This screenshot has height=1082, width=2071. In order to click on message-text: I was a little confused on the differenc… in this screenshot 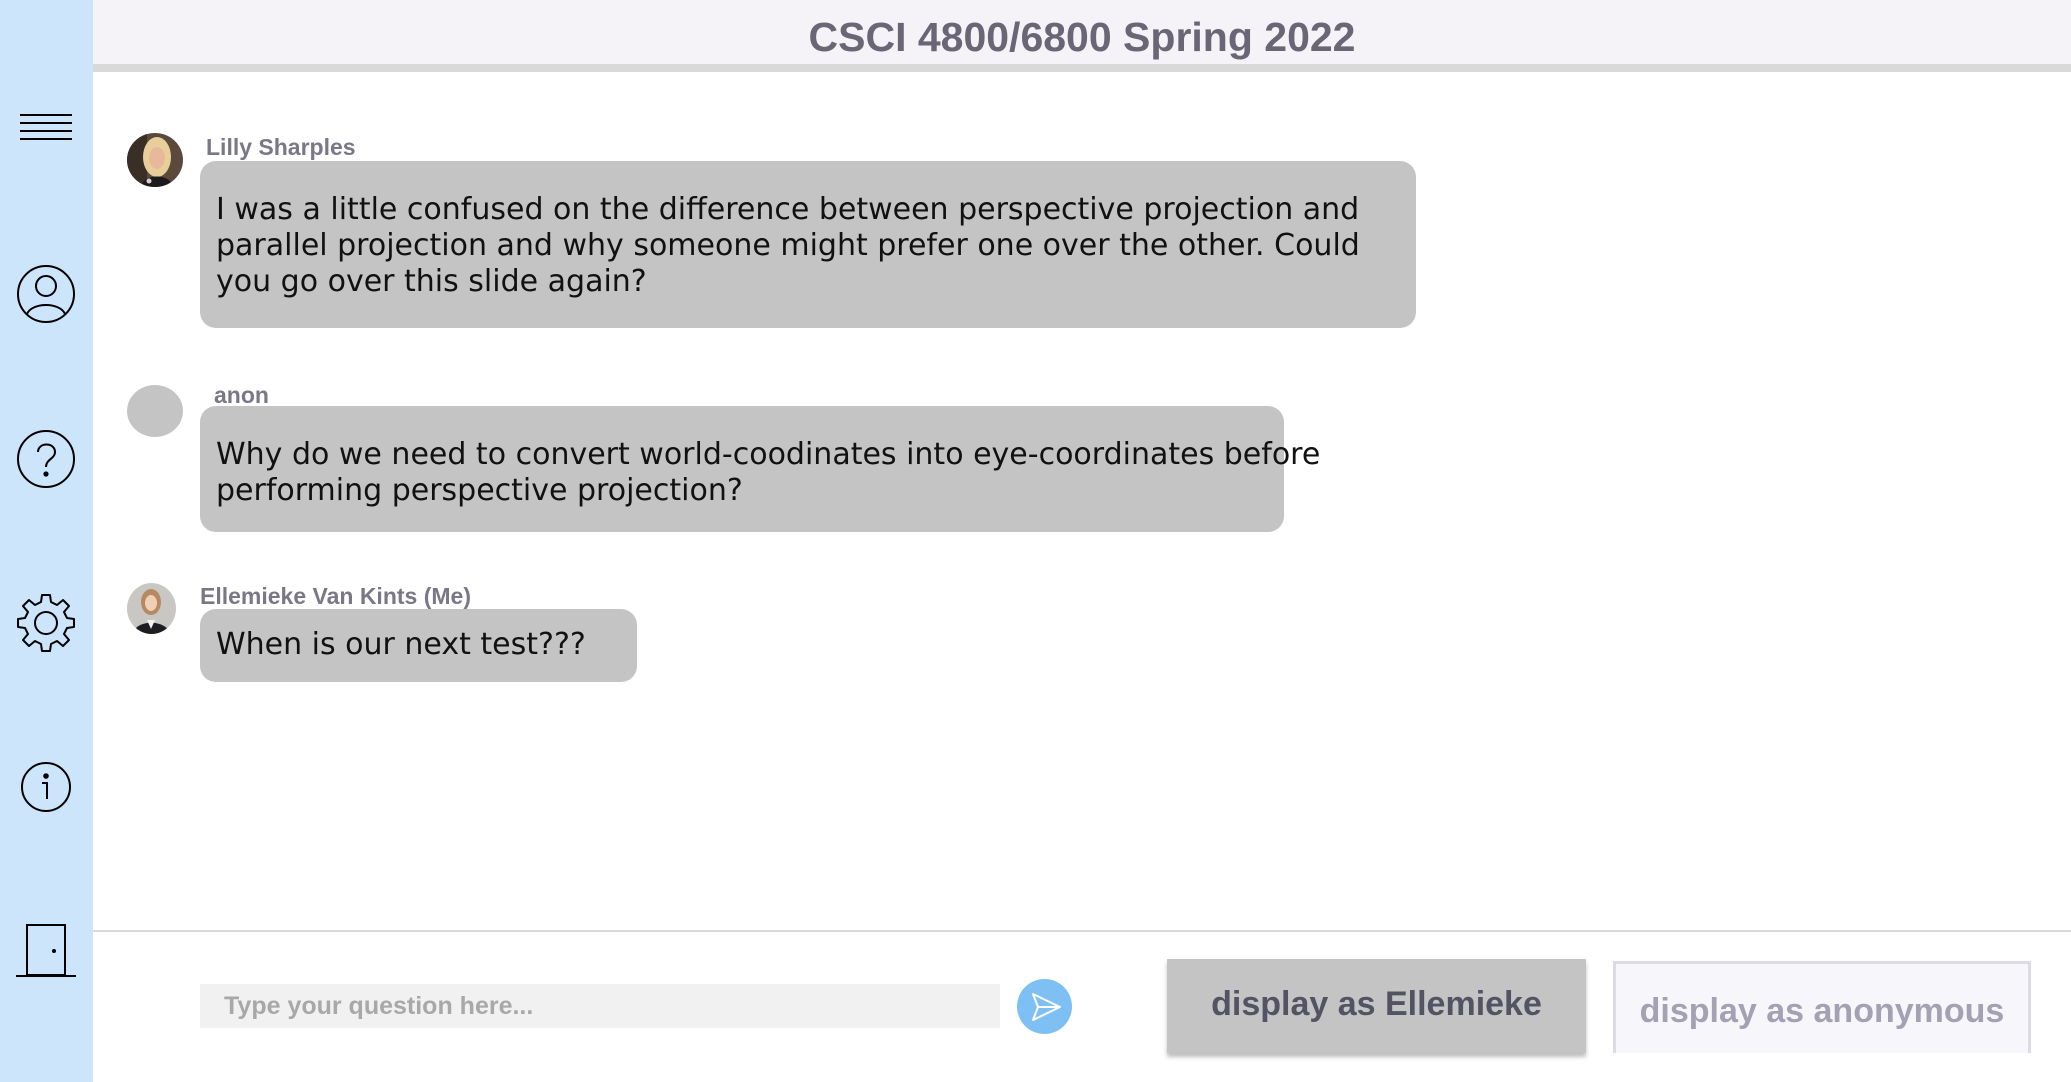, I will do `click(788, 209)`.